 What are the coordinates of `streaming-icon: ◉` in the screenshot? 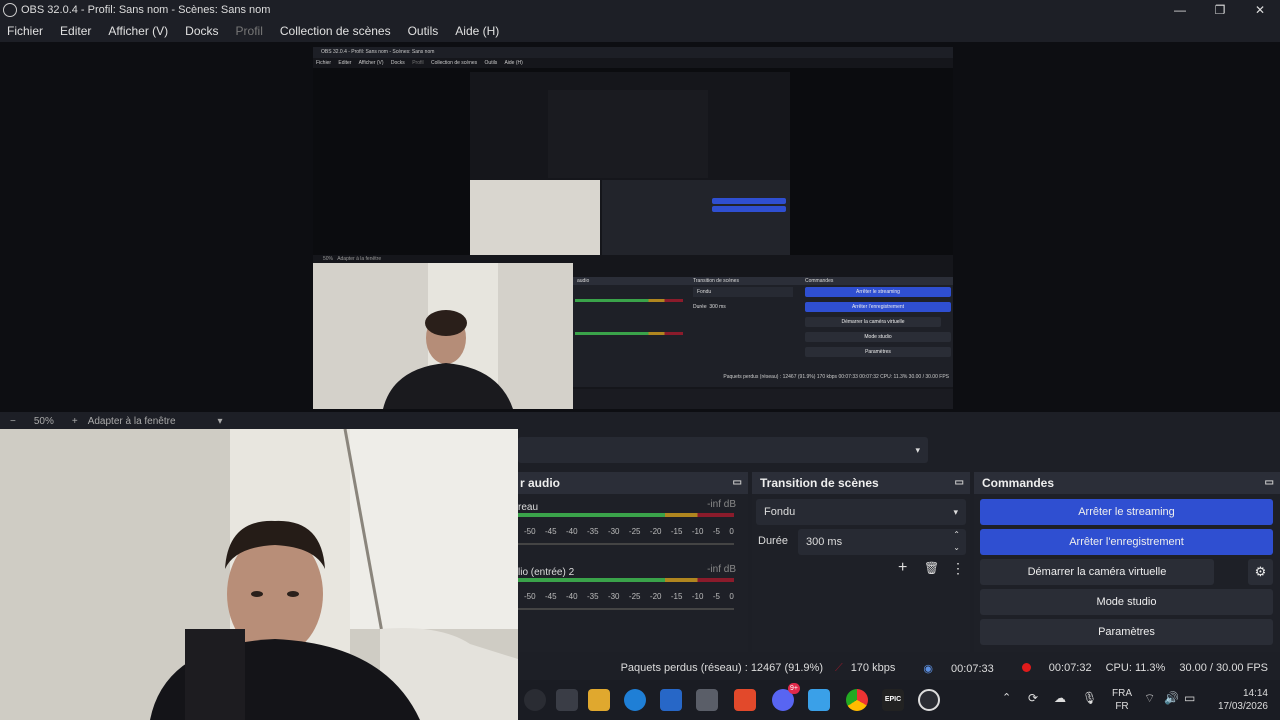 It's located at (928, 668).